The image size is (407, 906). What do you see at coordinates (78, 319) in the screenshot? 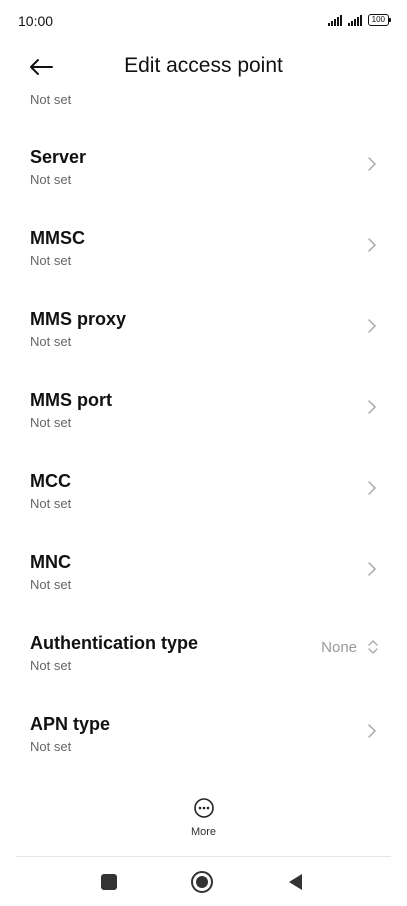
I see `list-item-title: MMS proxy` at bounding box center [78, 319].